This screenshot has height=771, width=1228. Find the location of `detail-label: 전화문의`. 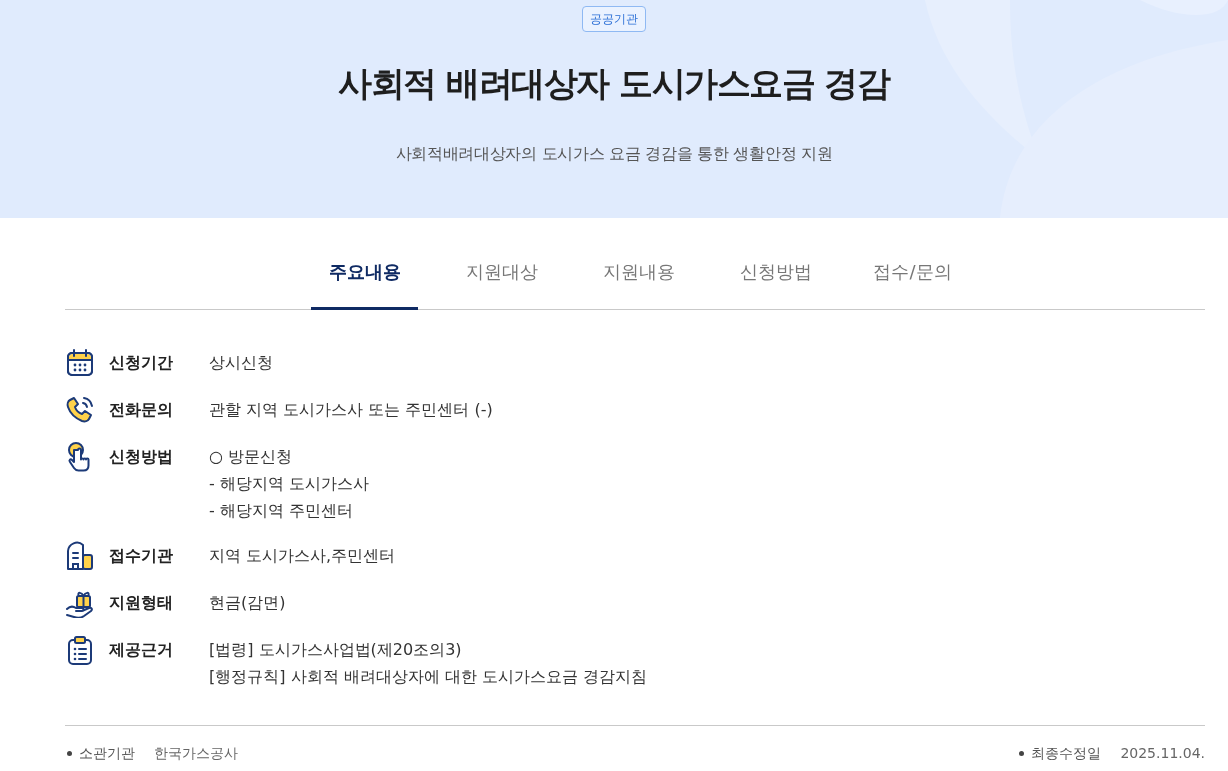

detail-label: 전화문의 is located at coordinates (141, 410).